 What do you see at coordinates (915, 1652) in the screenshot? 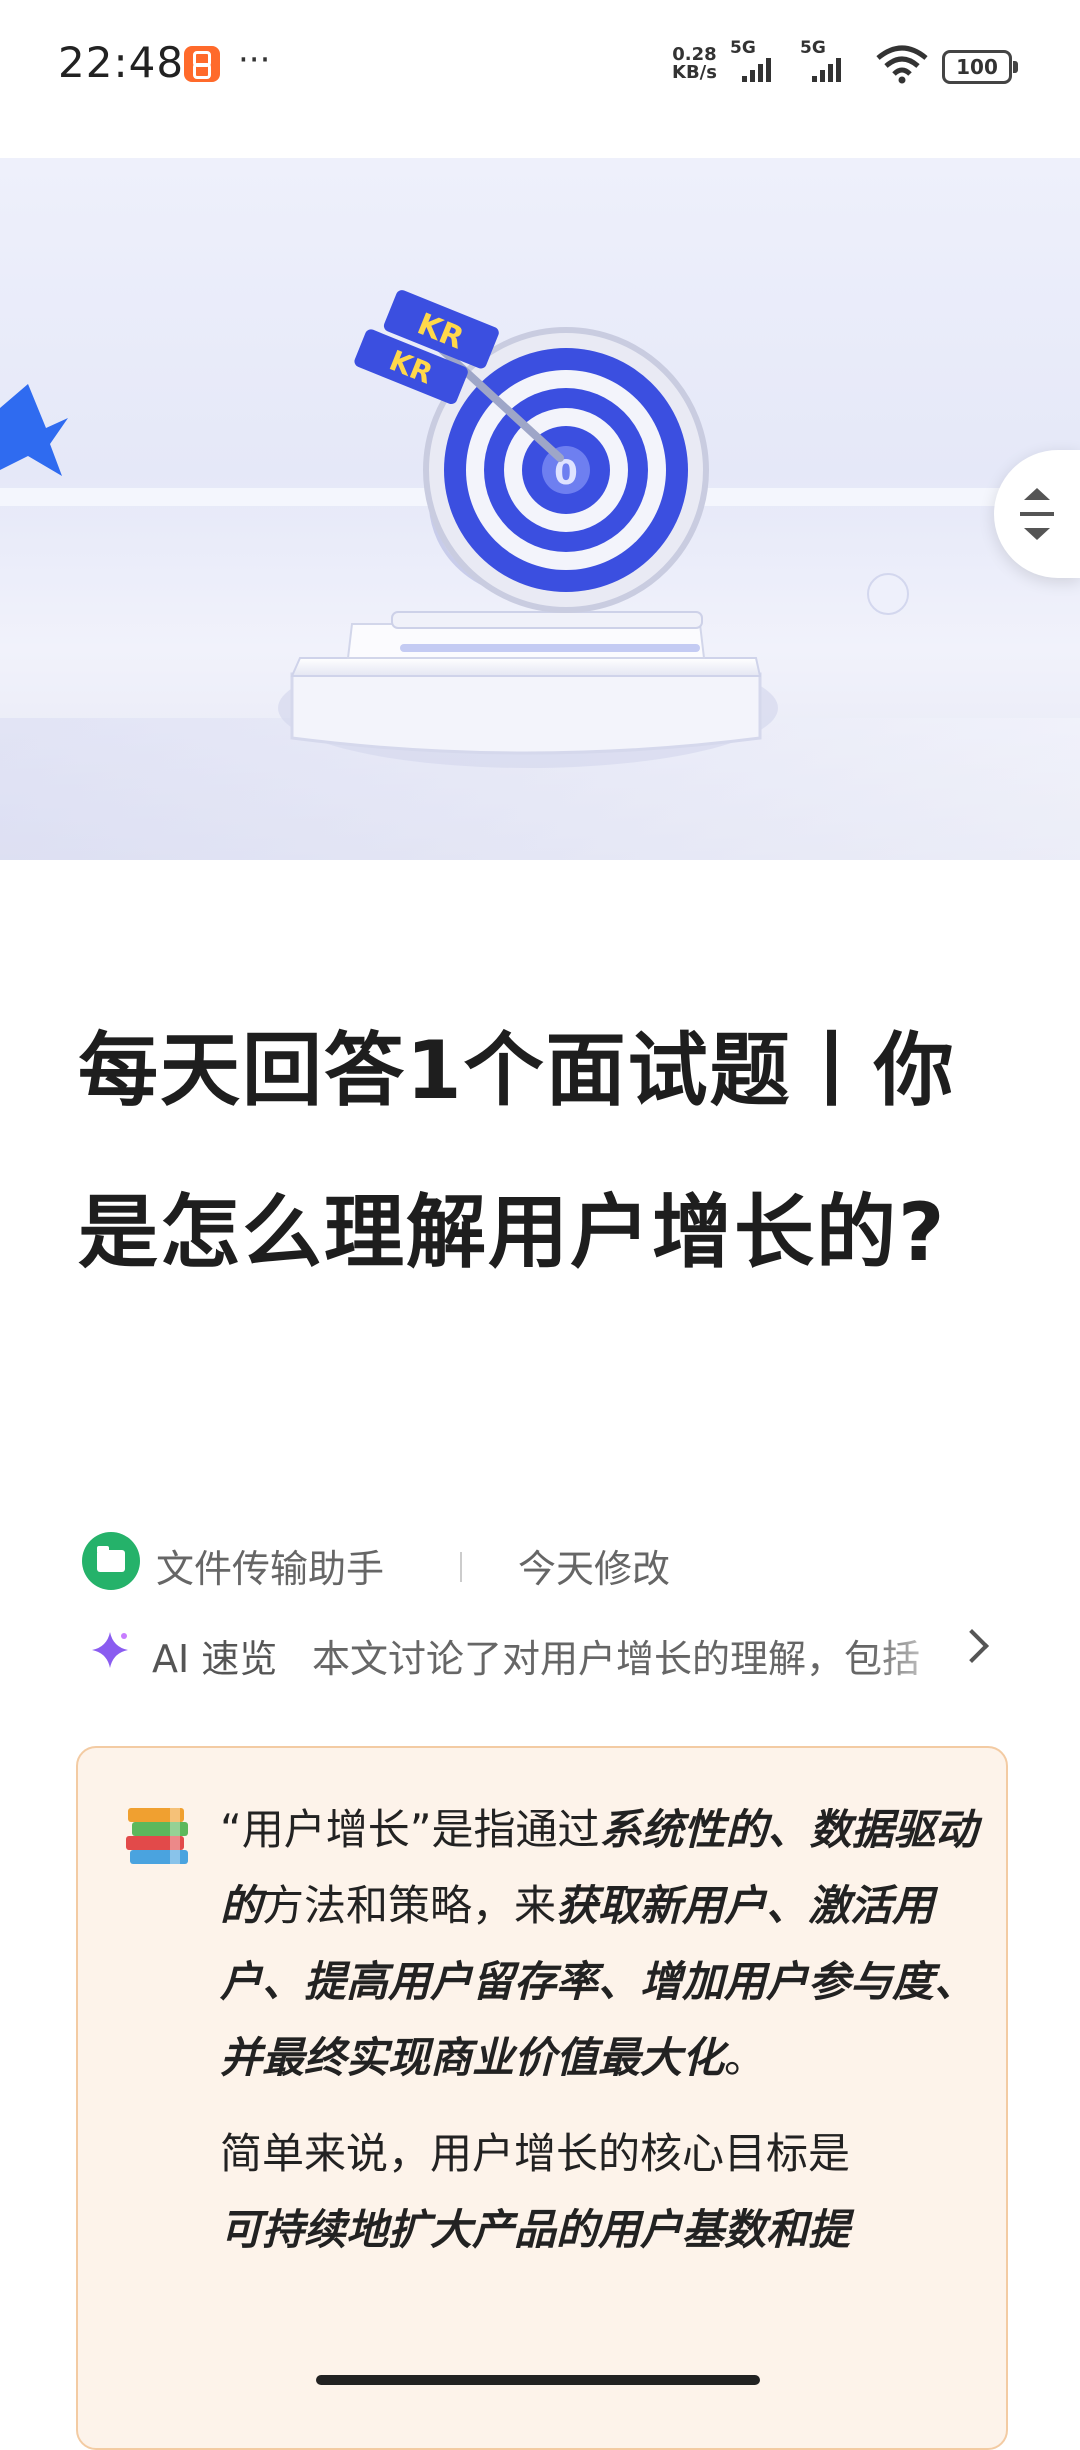
I see `ai-summary-fade` at bounding box center [915, 1652].